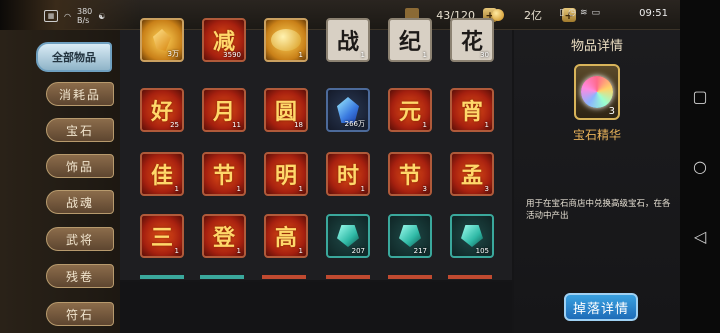 This screenshot has width=720, height=333. What do you see at coordinates (102, 16) in the screenshot?
I see `notification-icon: ☯` at bounding box center [102, 16].